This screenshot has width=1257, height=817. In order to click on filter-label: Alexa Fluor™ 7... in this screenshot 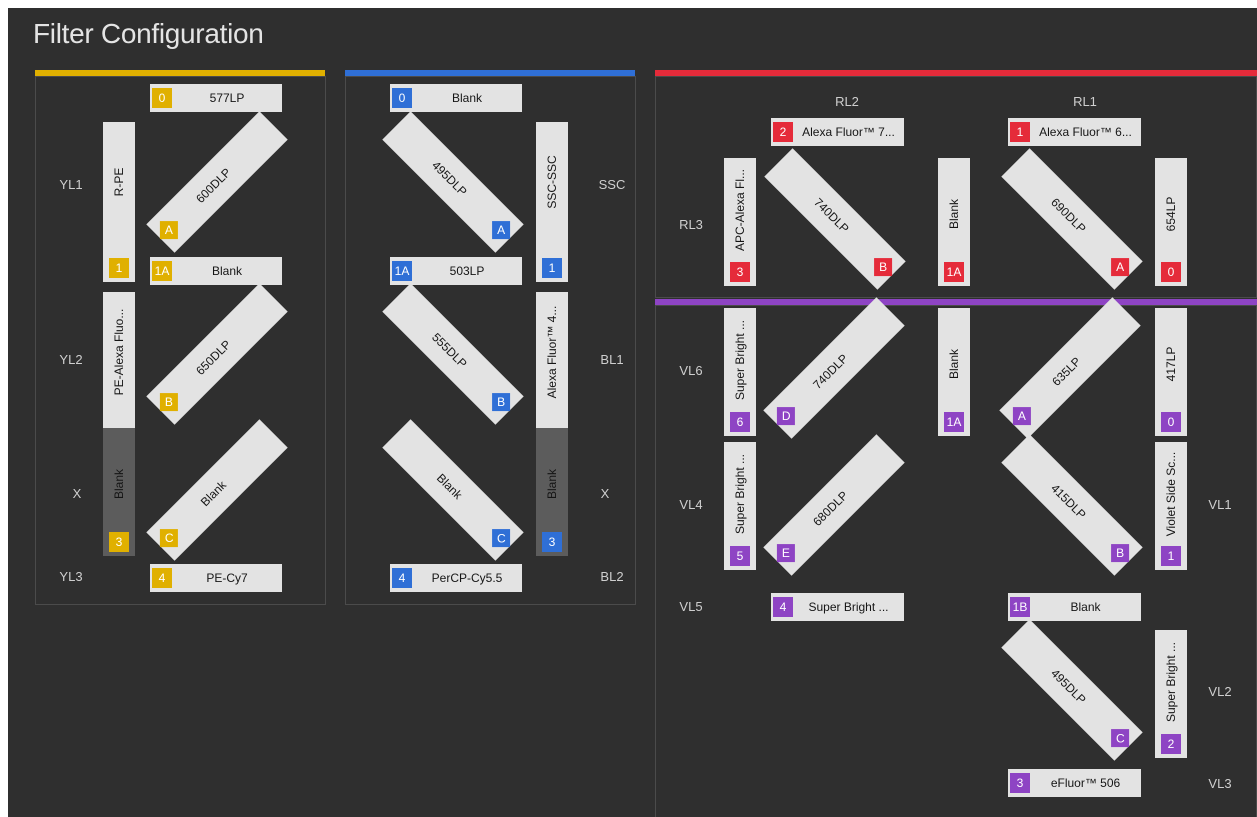, I will do `click(848, 132)`.